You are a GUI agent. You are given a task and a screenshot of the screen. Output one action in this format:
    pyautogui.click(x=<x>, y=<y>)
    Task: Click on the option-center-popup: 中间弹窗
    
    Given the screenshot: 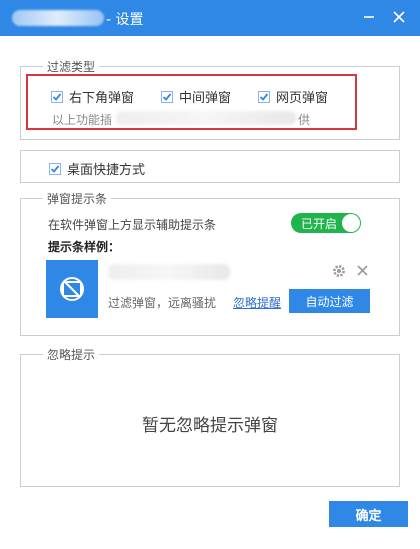 What is the action you would take?
    pyautogui.click(x=196, y=96)
    